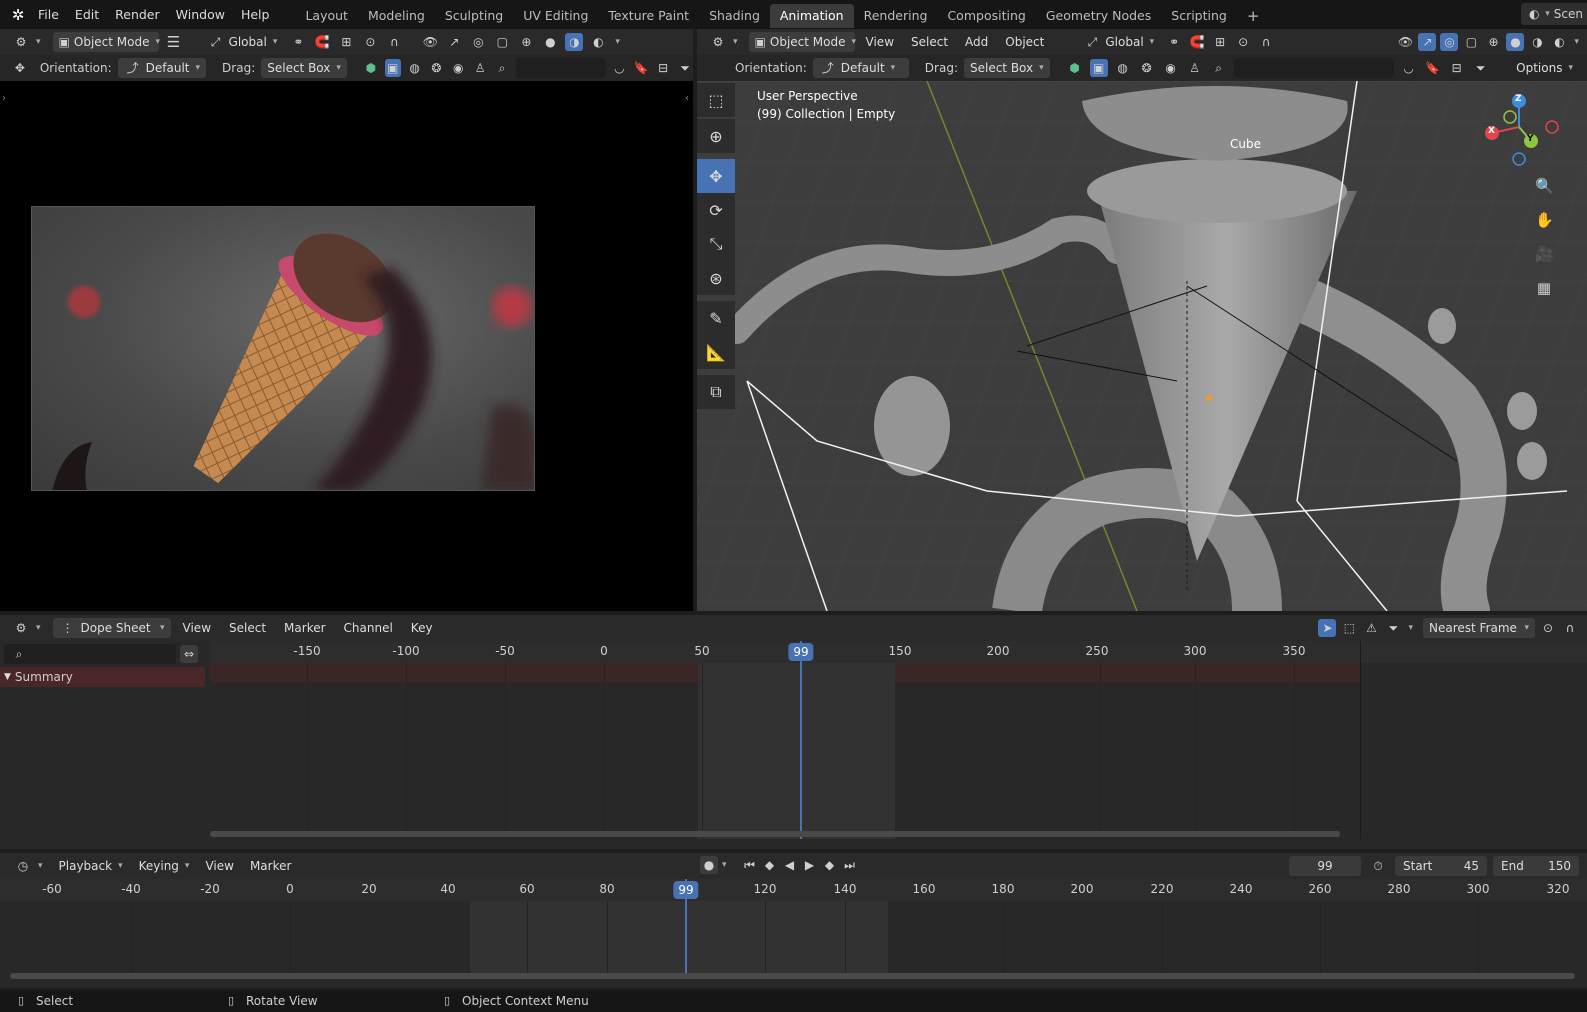 Image resolution: width=1587 pixels, height=1012 pixels. What do you see at coordinates (1493, 42) in the screenshot?
I see `wireframe-shading-icon: ⊕` at bounding box center [1493, 42].